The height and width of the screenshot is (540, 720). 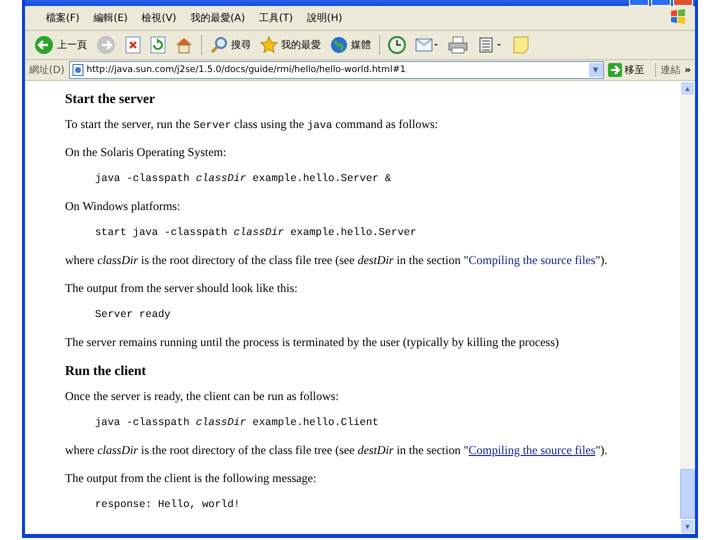 What do you see at coordinates (168, 505) in the screenshot?
I see `code-line: response: Hello, world!` at bounding box center [168, 505].